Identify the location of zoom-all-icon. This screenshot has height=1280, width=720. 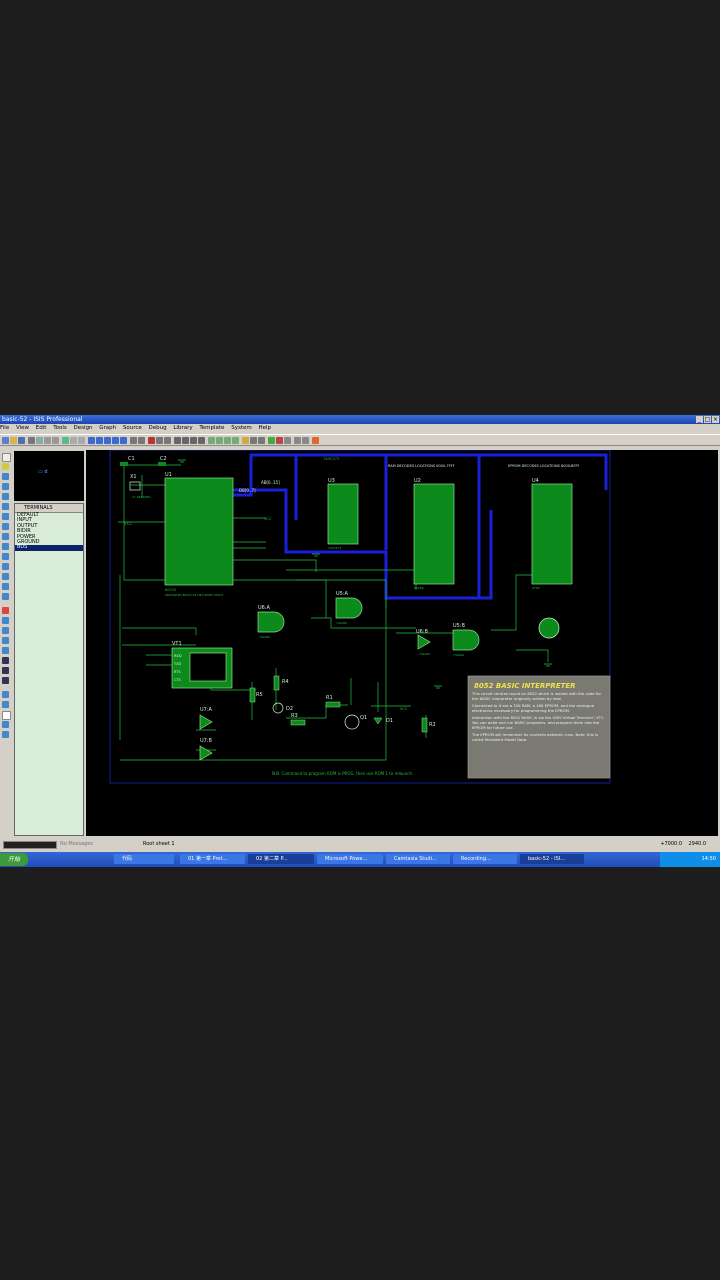
(115, 440).